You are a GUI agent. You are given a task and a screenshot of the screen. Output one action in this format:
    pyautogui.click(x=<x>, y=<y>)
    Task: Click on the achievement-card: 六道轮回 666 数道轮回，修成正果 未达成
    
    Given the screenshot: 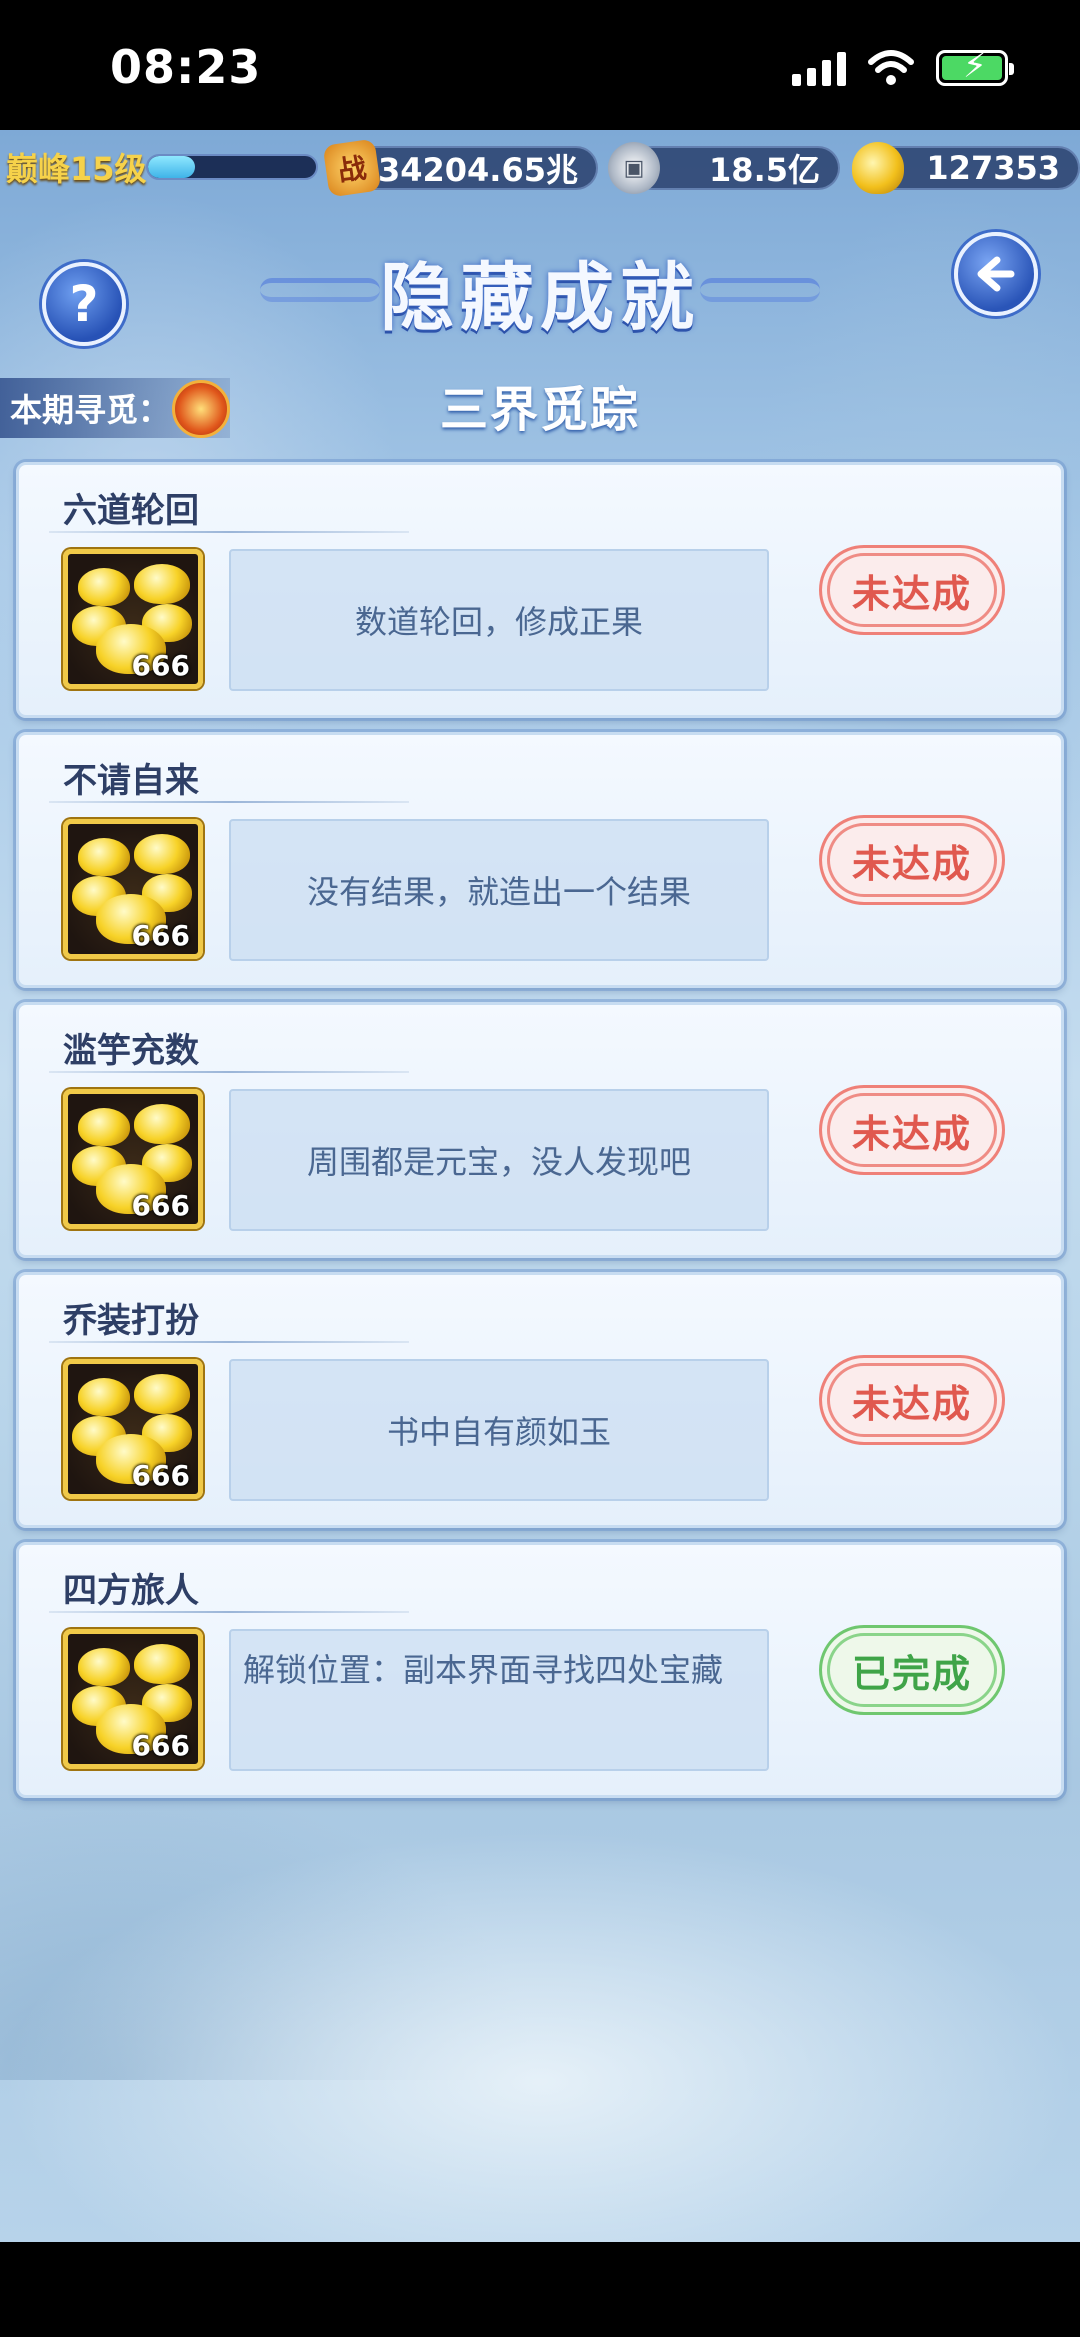 What is the action you would take?
    pyautogui.click(x=540, y=590)
    